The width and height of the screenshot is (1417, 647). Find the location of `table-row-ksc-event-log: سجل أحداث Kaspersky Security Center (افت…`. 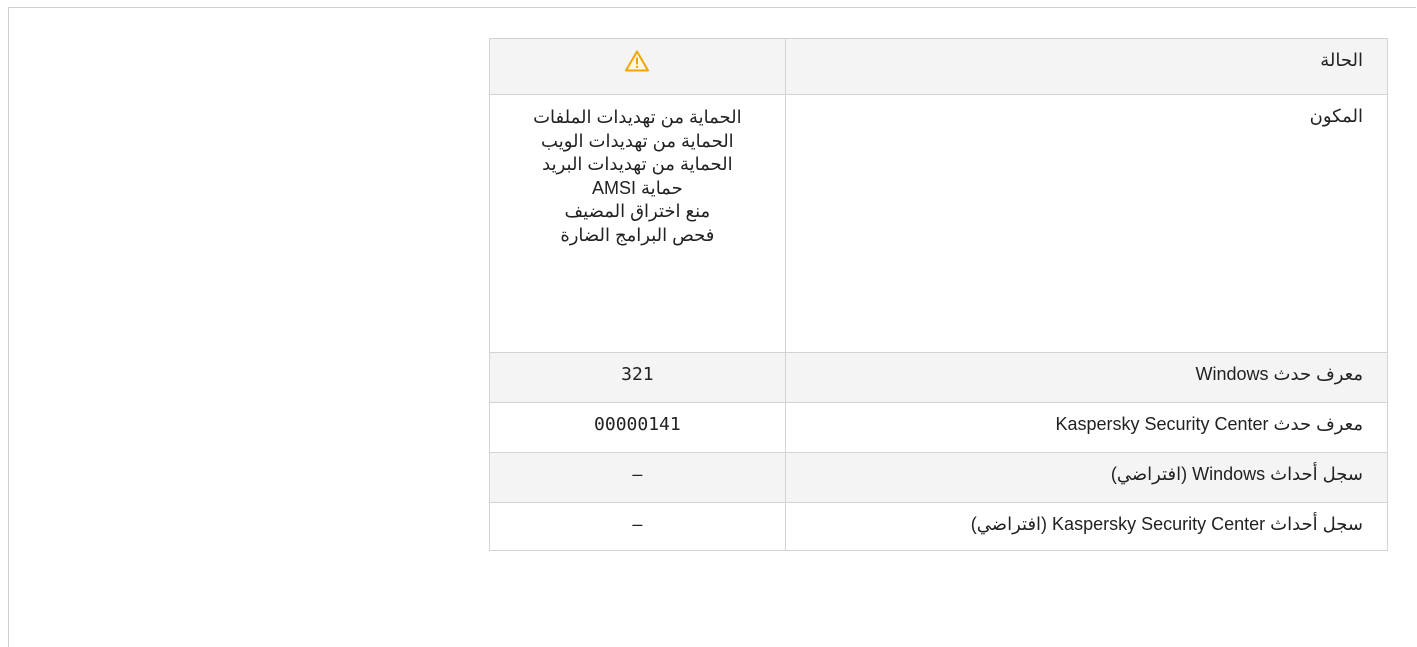

table-row-ksc-event-log: سجل أحداث Kaspersky Security Center (افت… is located at coordinates (939, 526).